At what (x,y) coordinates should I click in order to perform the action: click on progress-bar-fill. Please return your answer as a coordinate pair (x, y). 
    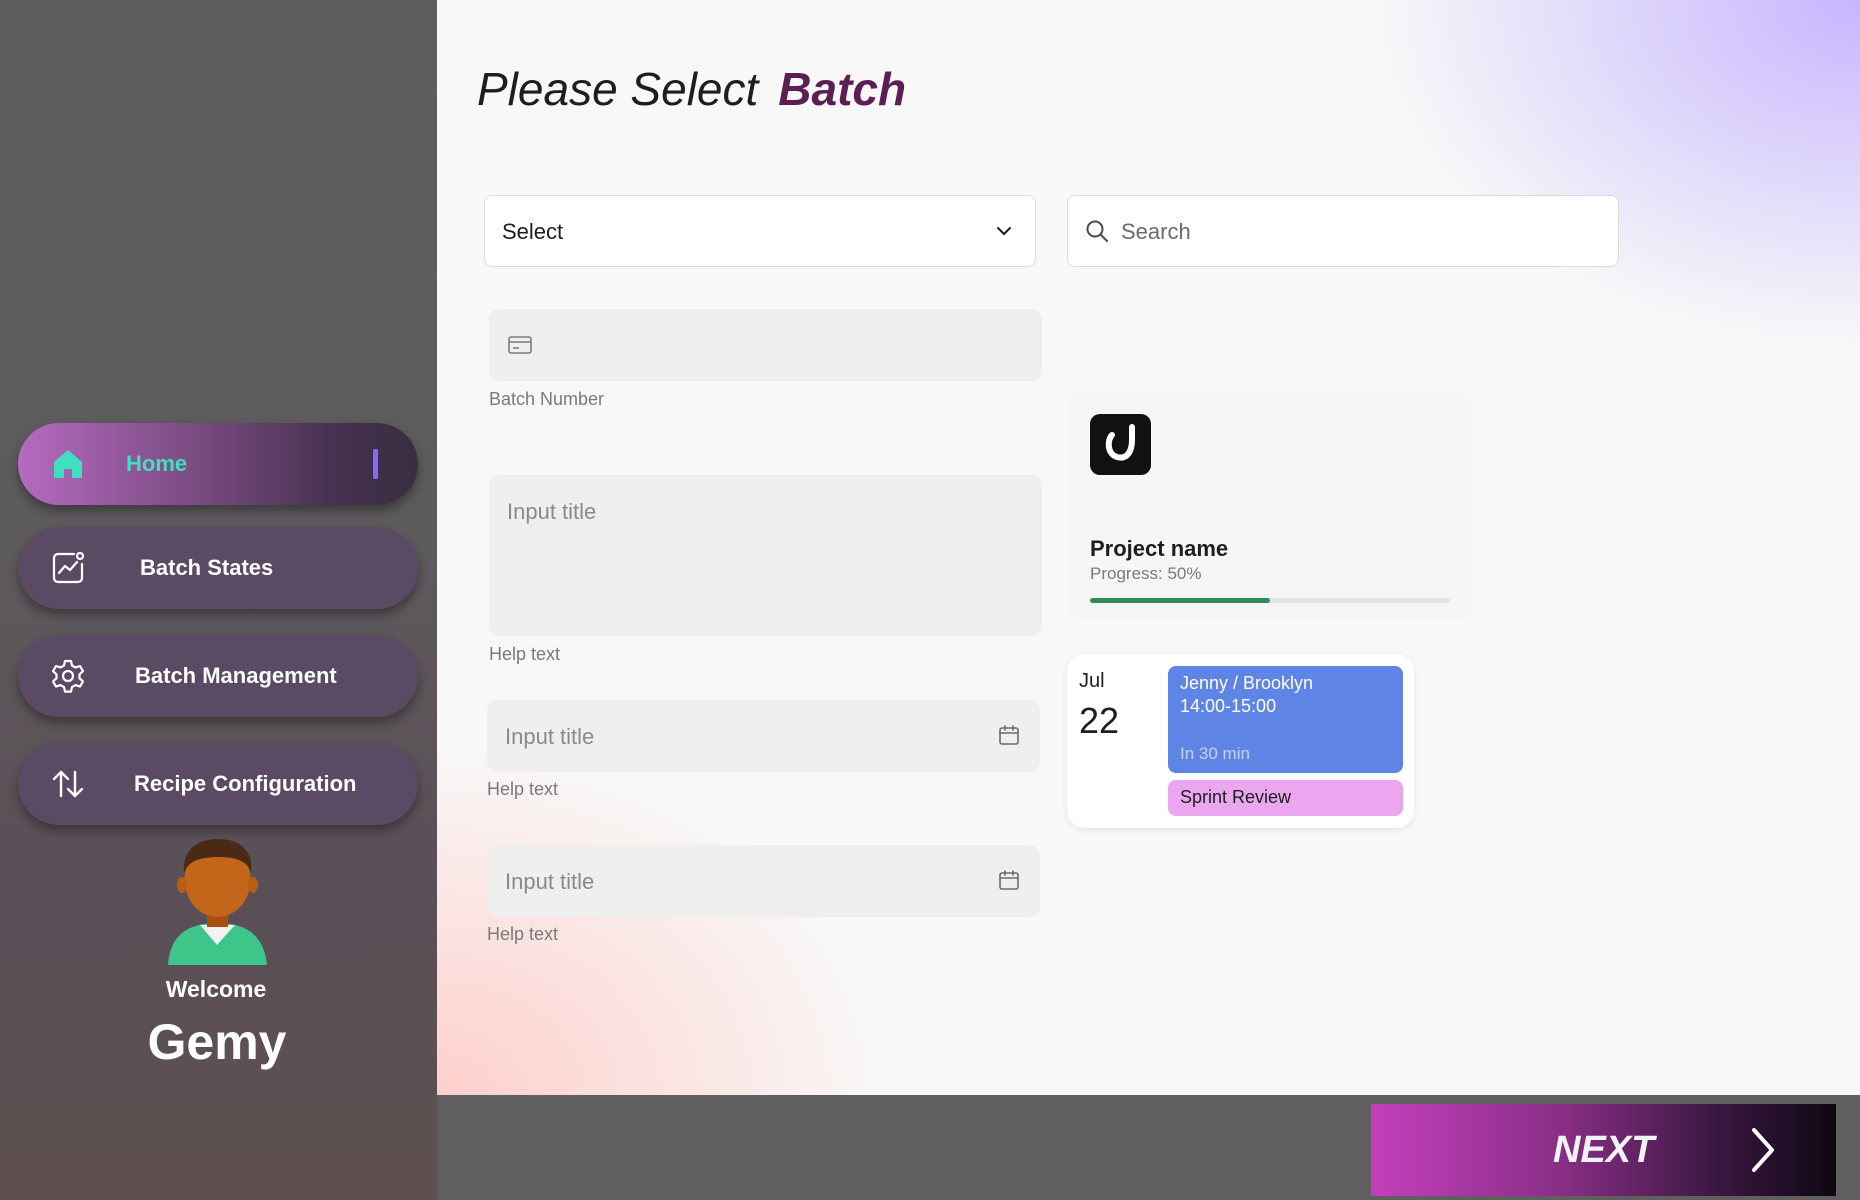
    Looking at the image, I should click on (1180, 600).